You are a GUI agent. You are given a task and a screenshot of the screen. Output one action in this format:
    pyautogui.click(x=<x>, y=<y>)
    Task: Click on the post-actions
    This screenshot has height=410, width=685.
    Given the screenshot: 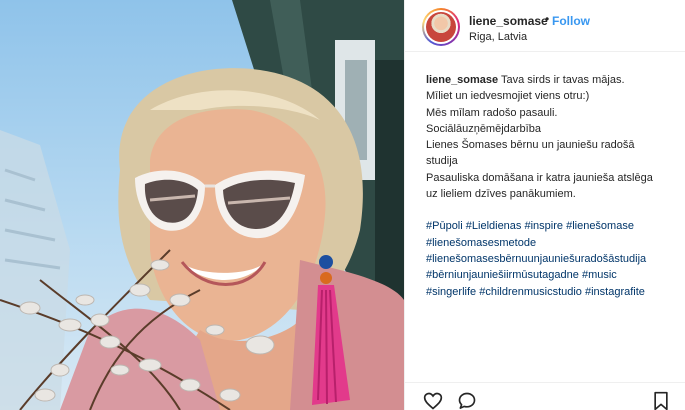 What is the action you would take?
    pyautogui.click(x=545, y=396)
    